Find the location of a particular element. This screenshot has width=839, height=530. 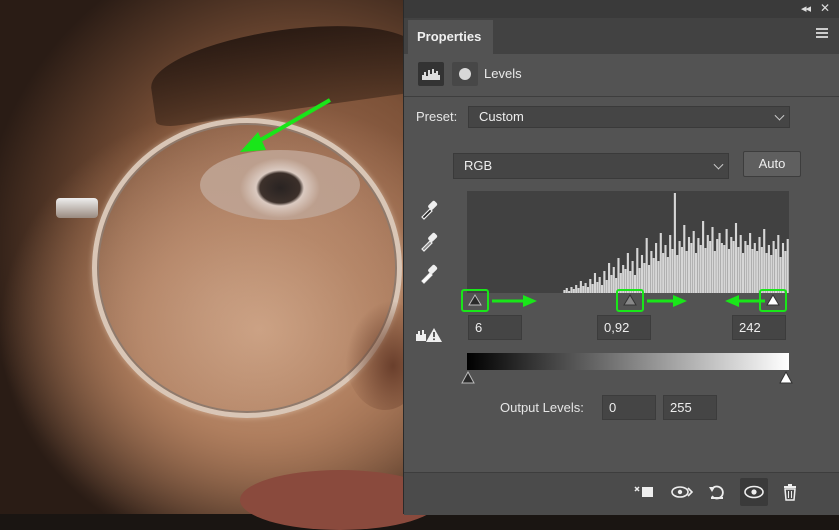

levels-histogram is located at coordinates (628, 242).